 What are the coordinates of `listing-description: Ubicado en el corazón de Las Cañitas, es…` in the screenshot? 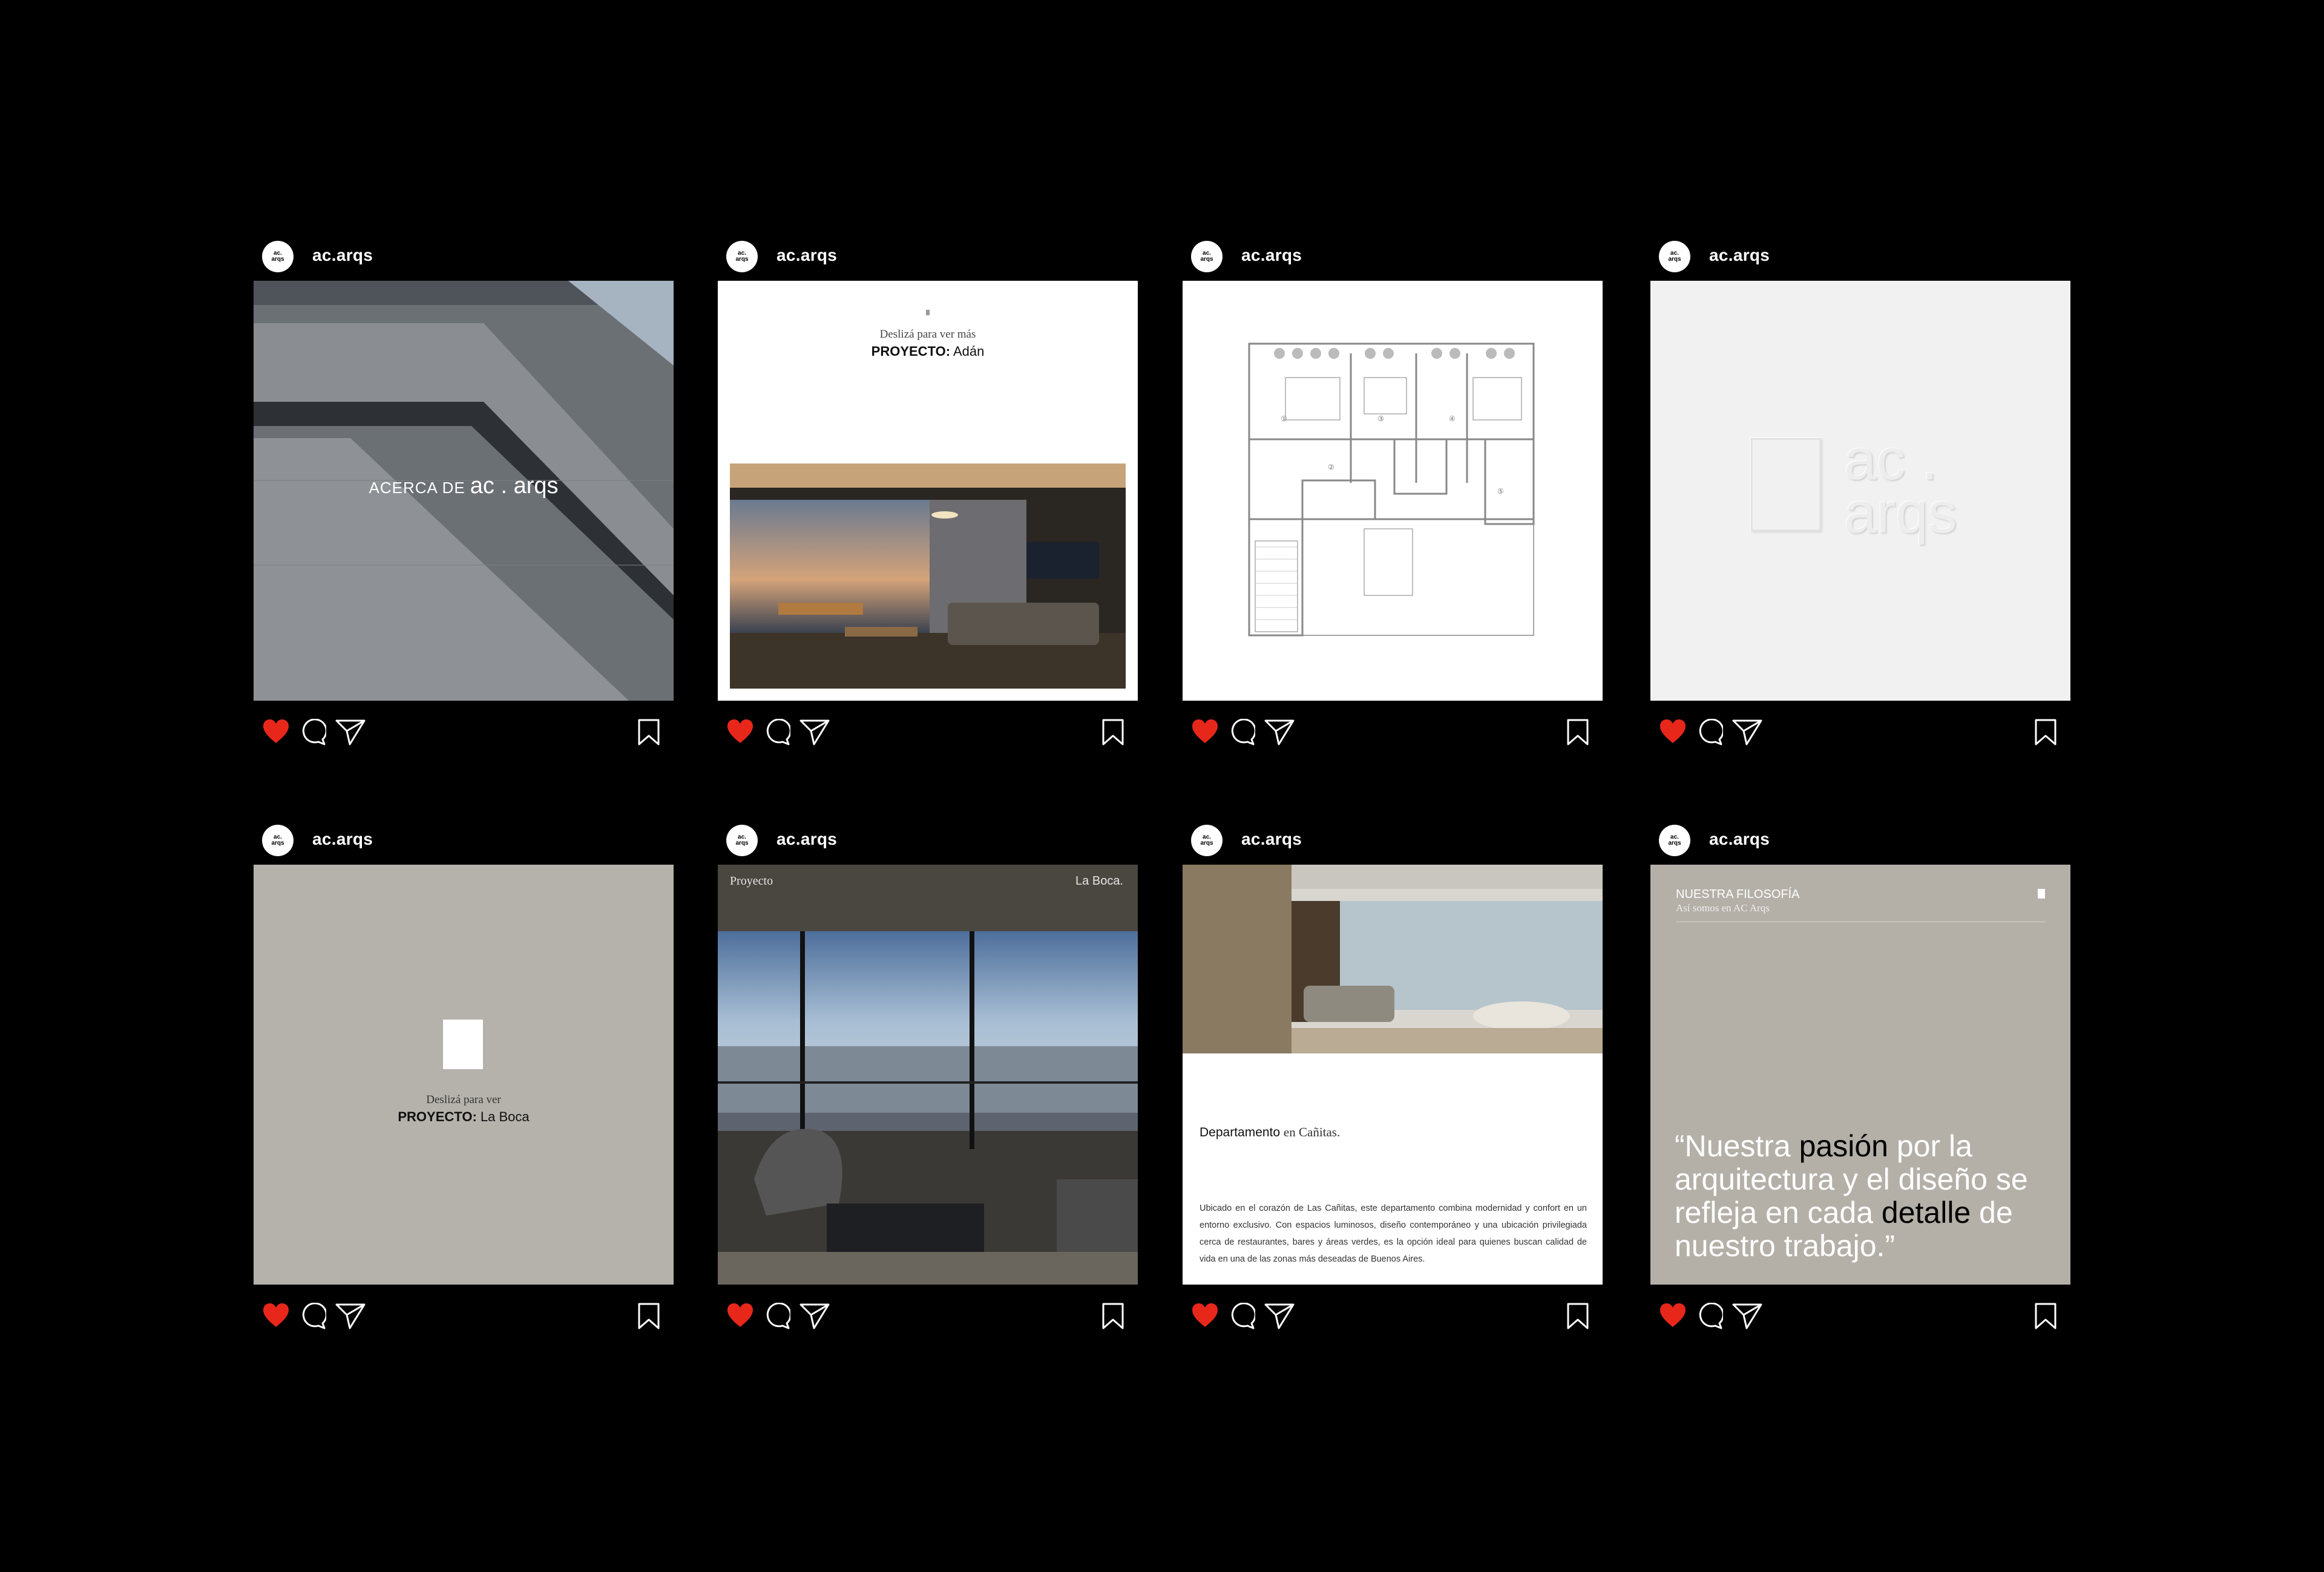 It's located at (1394, 1234).